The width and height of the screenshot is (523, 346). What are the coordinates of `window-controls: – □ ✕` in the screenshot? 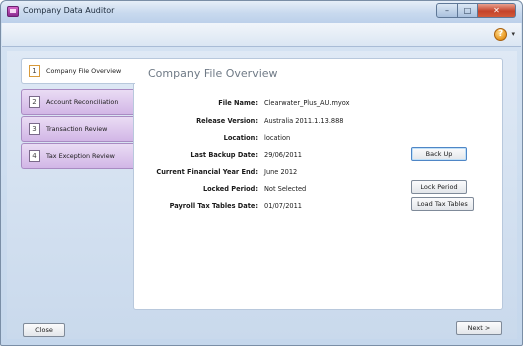 It's located at (476, 10).